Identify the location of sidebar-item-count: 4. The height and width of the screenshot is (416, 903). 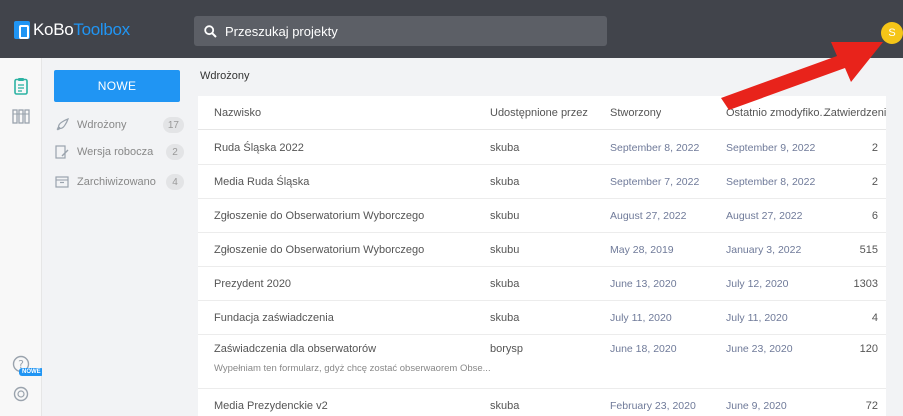
(175, 182).